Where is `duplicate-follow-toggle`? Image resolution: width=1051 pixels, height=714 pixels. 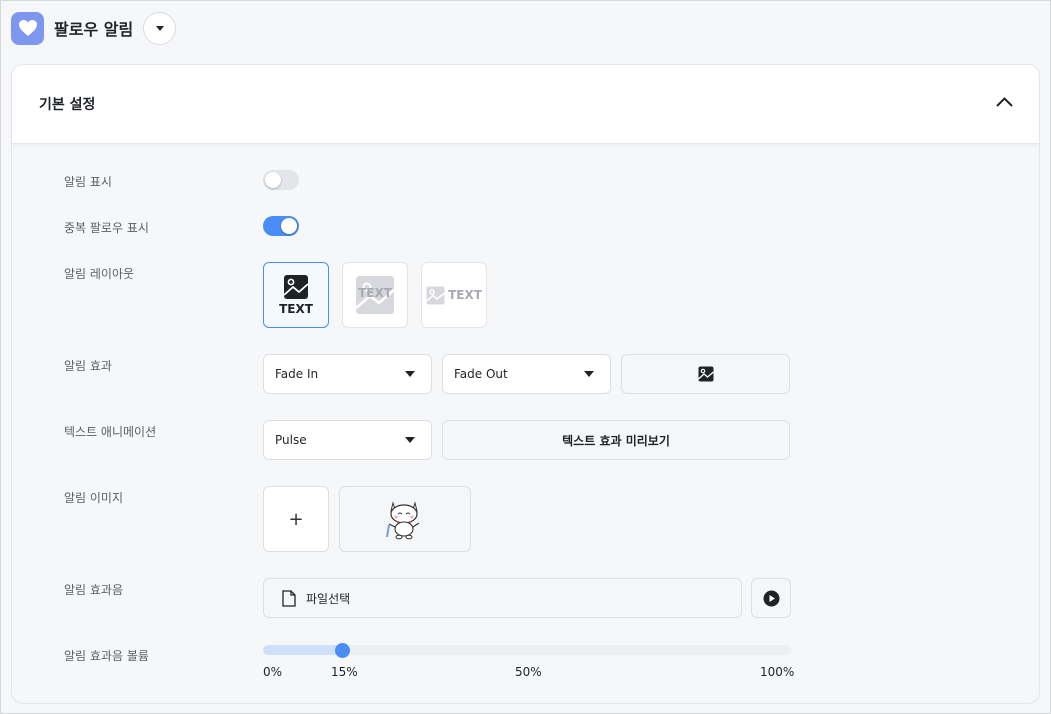 duplicate-follow-toggle is located at coordinates (281, 226).